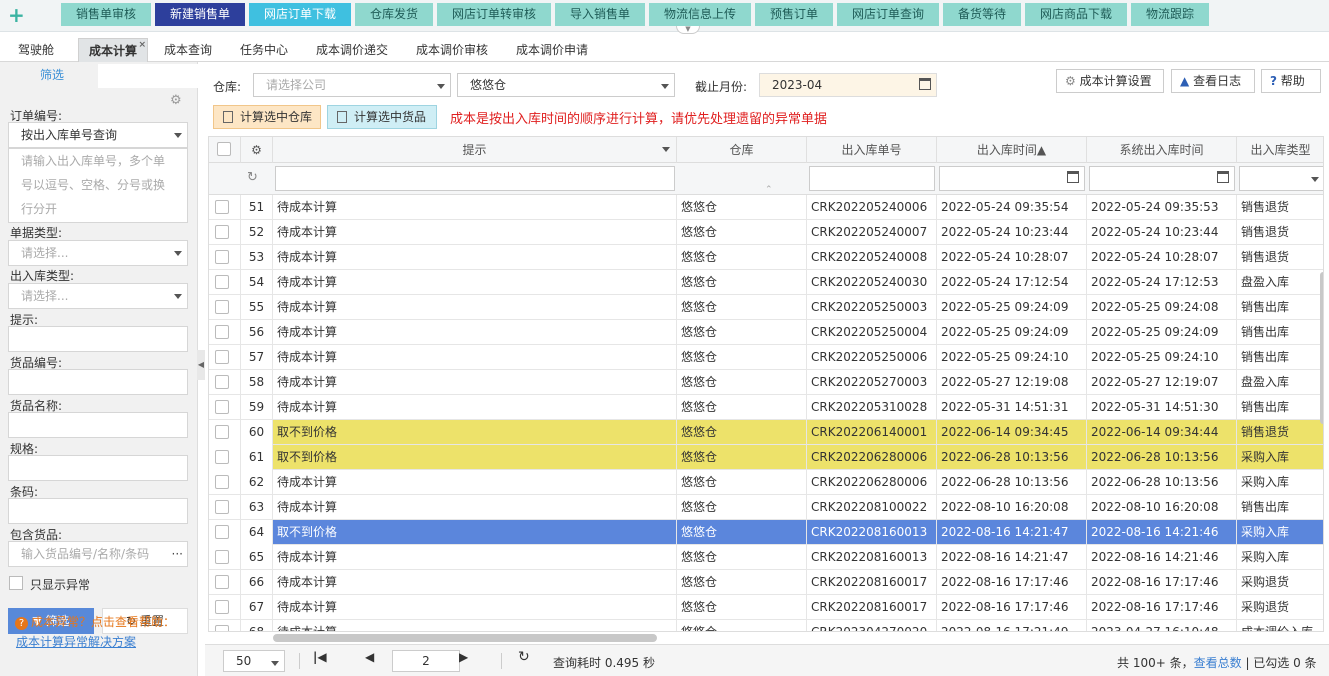  Describe the element at coordinates (463, 657) in the screenshot. I see `next-page-icon: ▶` at that location.